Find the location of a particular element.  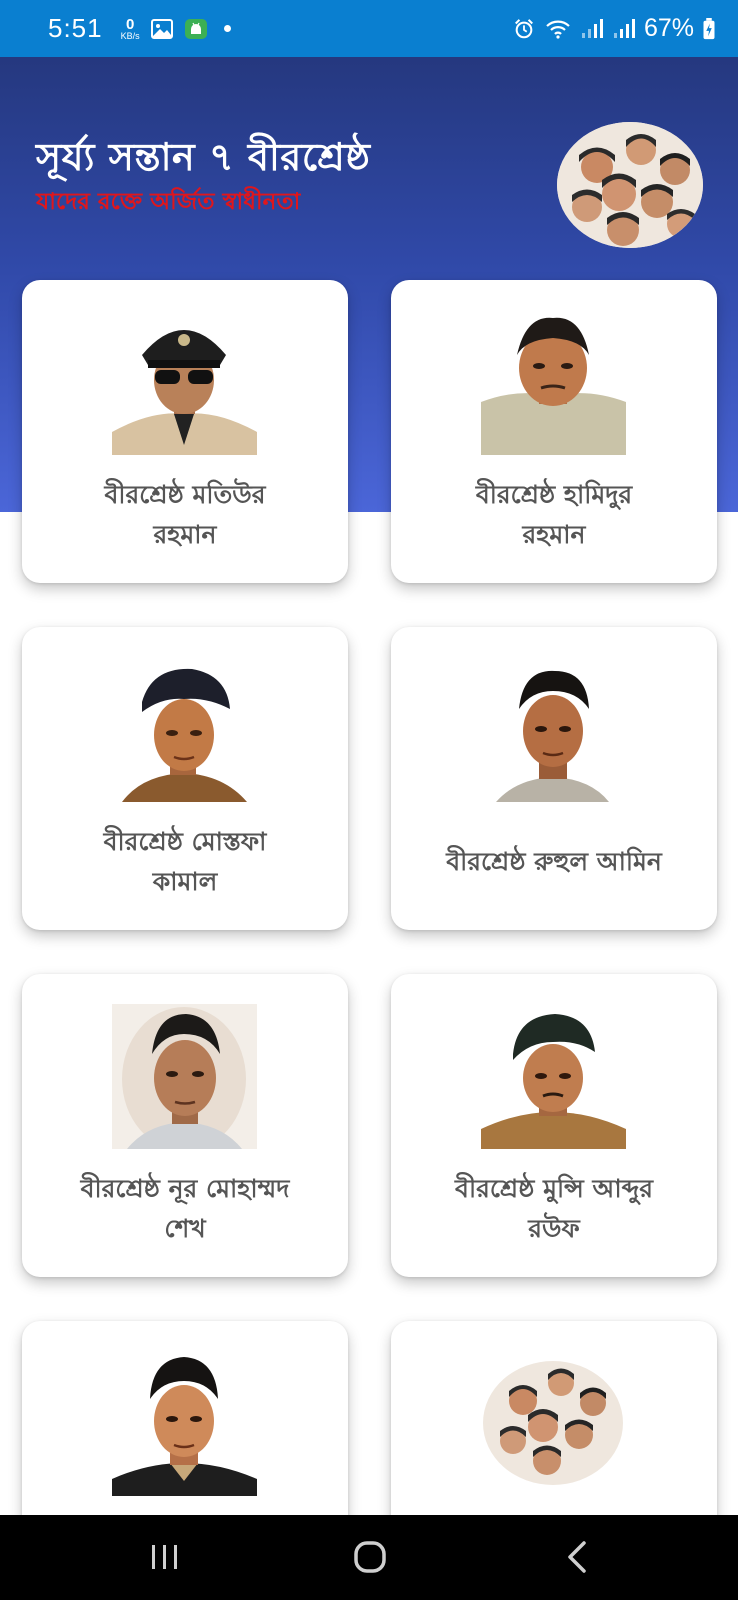

recents-button is located at coordinates (165, 1557).